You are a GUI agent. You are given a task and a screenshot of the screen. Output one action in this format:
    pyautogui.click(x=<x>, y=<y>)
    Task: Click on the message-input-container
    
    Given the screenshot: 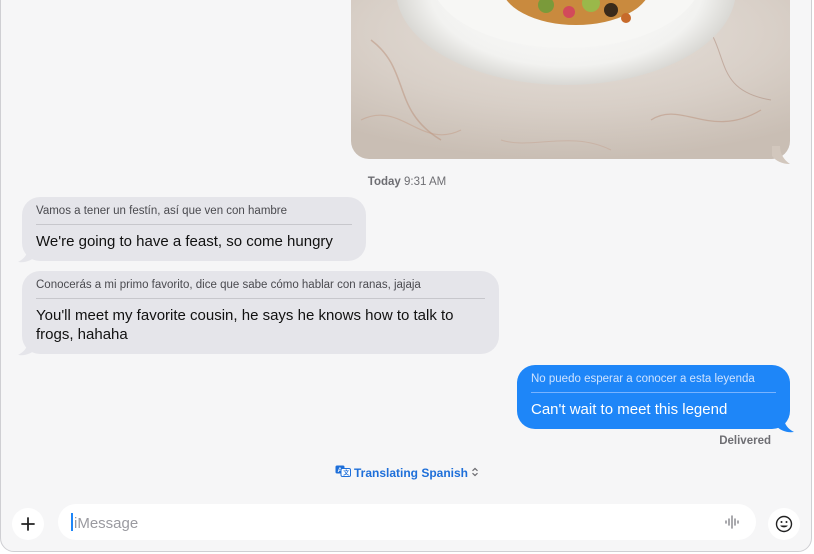 What is the action you would take?
    pyautogui.click(x=407, y=522)
    